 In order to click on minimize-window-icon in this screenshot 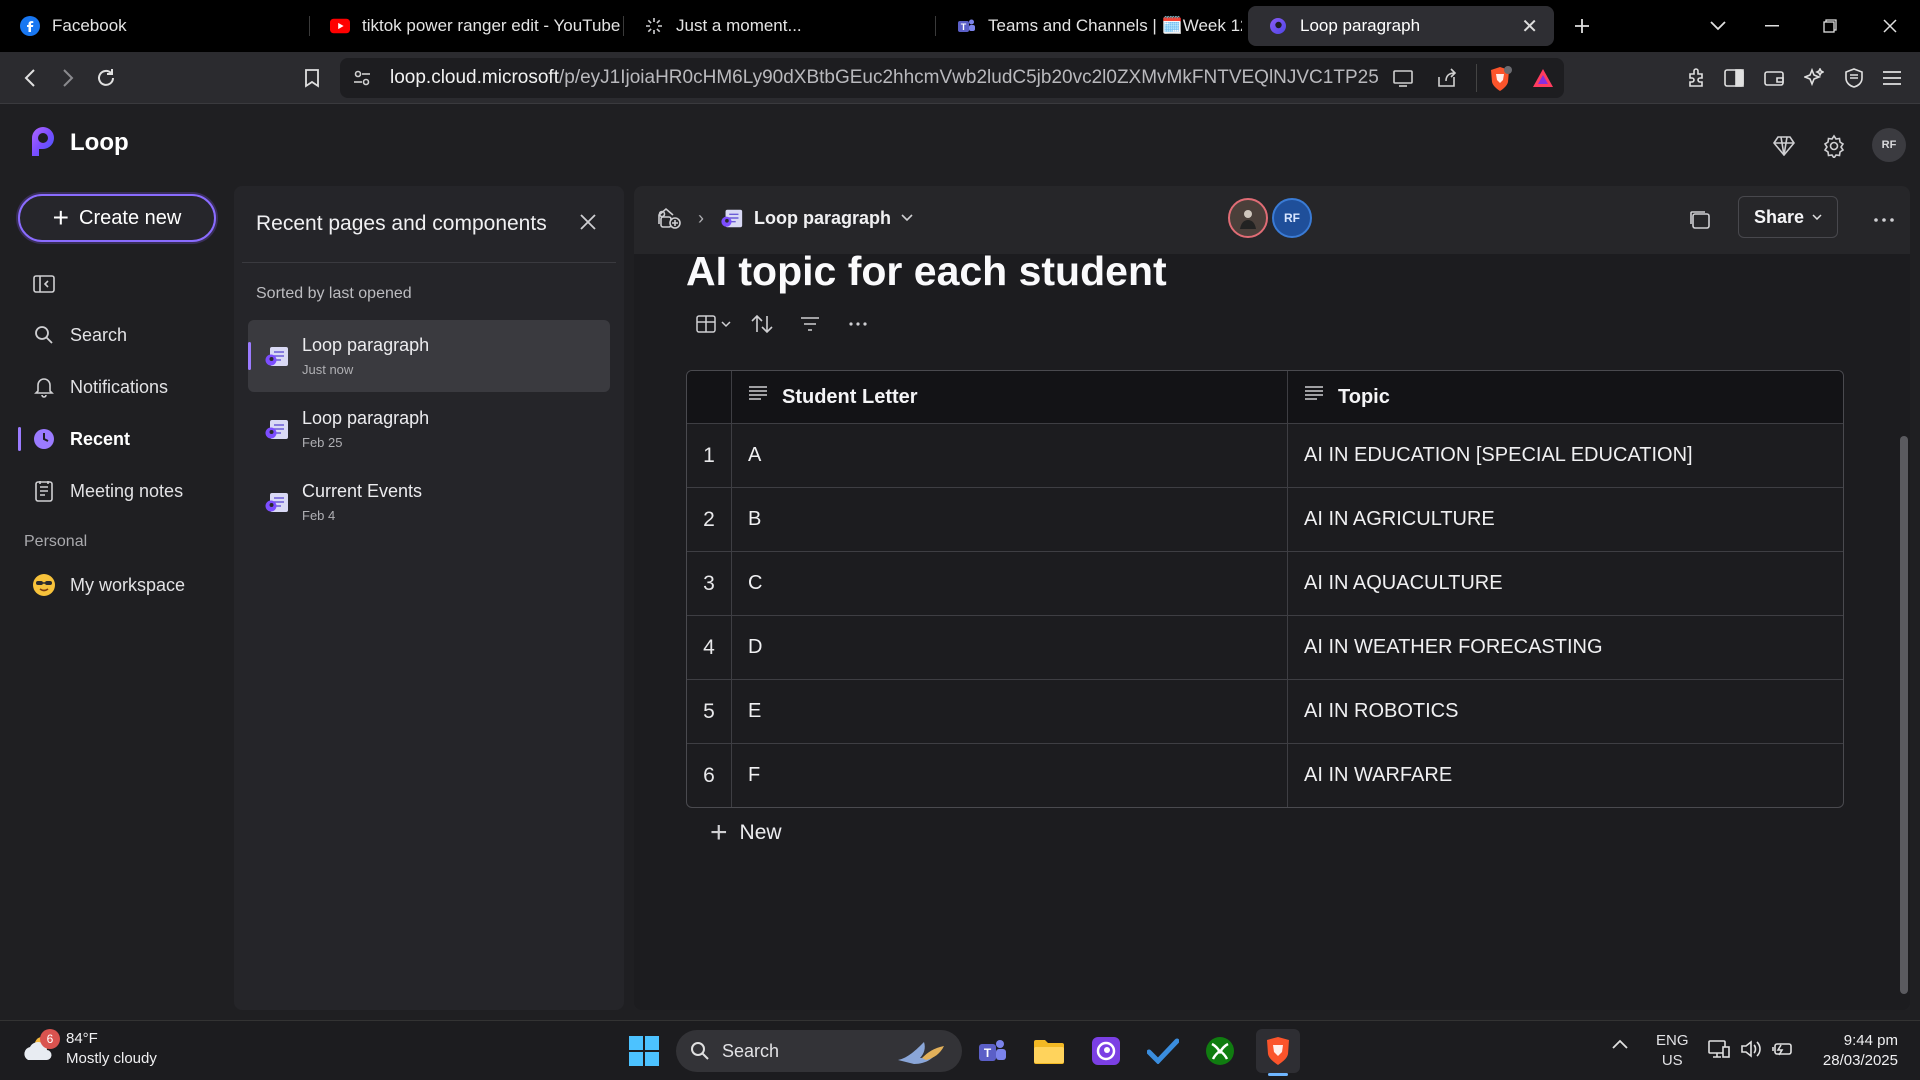, I will do `click(1772, 26)`.